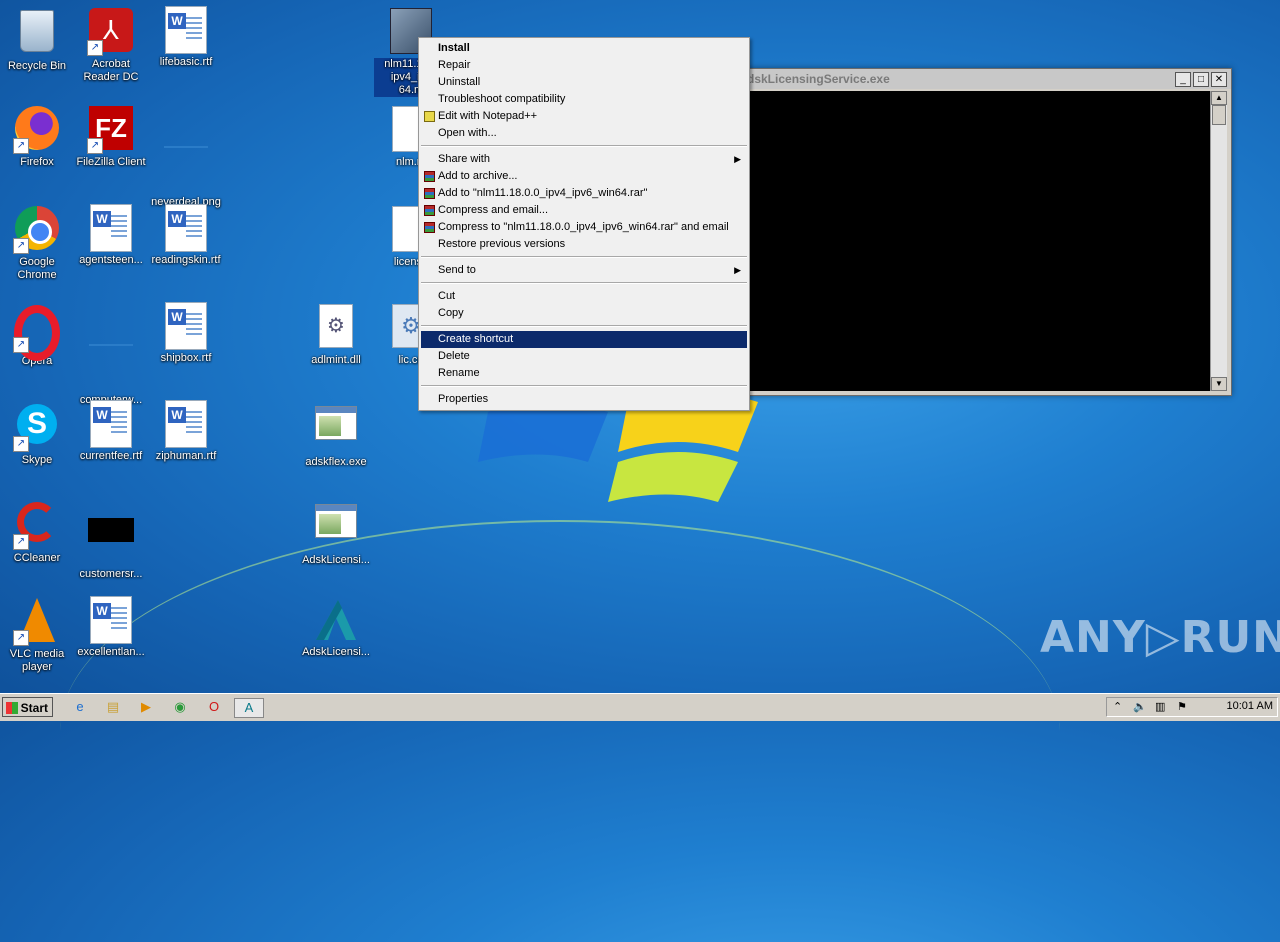  I want to click on desktop-icon-readingskin: W readingskin.rtf, so click(186, 235).